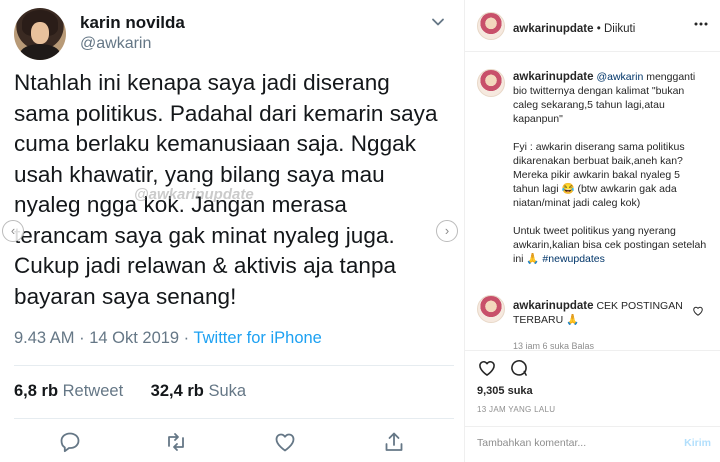 This screenshot has height=462, width=720. What do you see at coordinates (40, 34) in the screenshot?
I see `tweet-avatar` at bounding box center [40, 34].